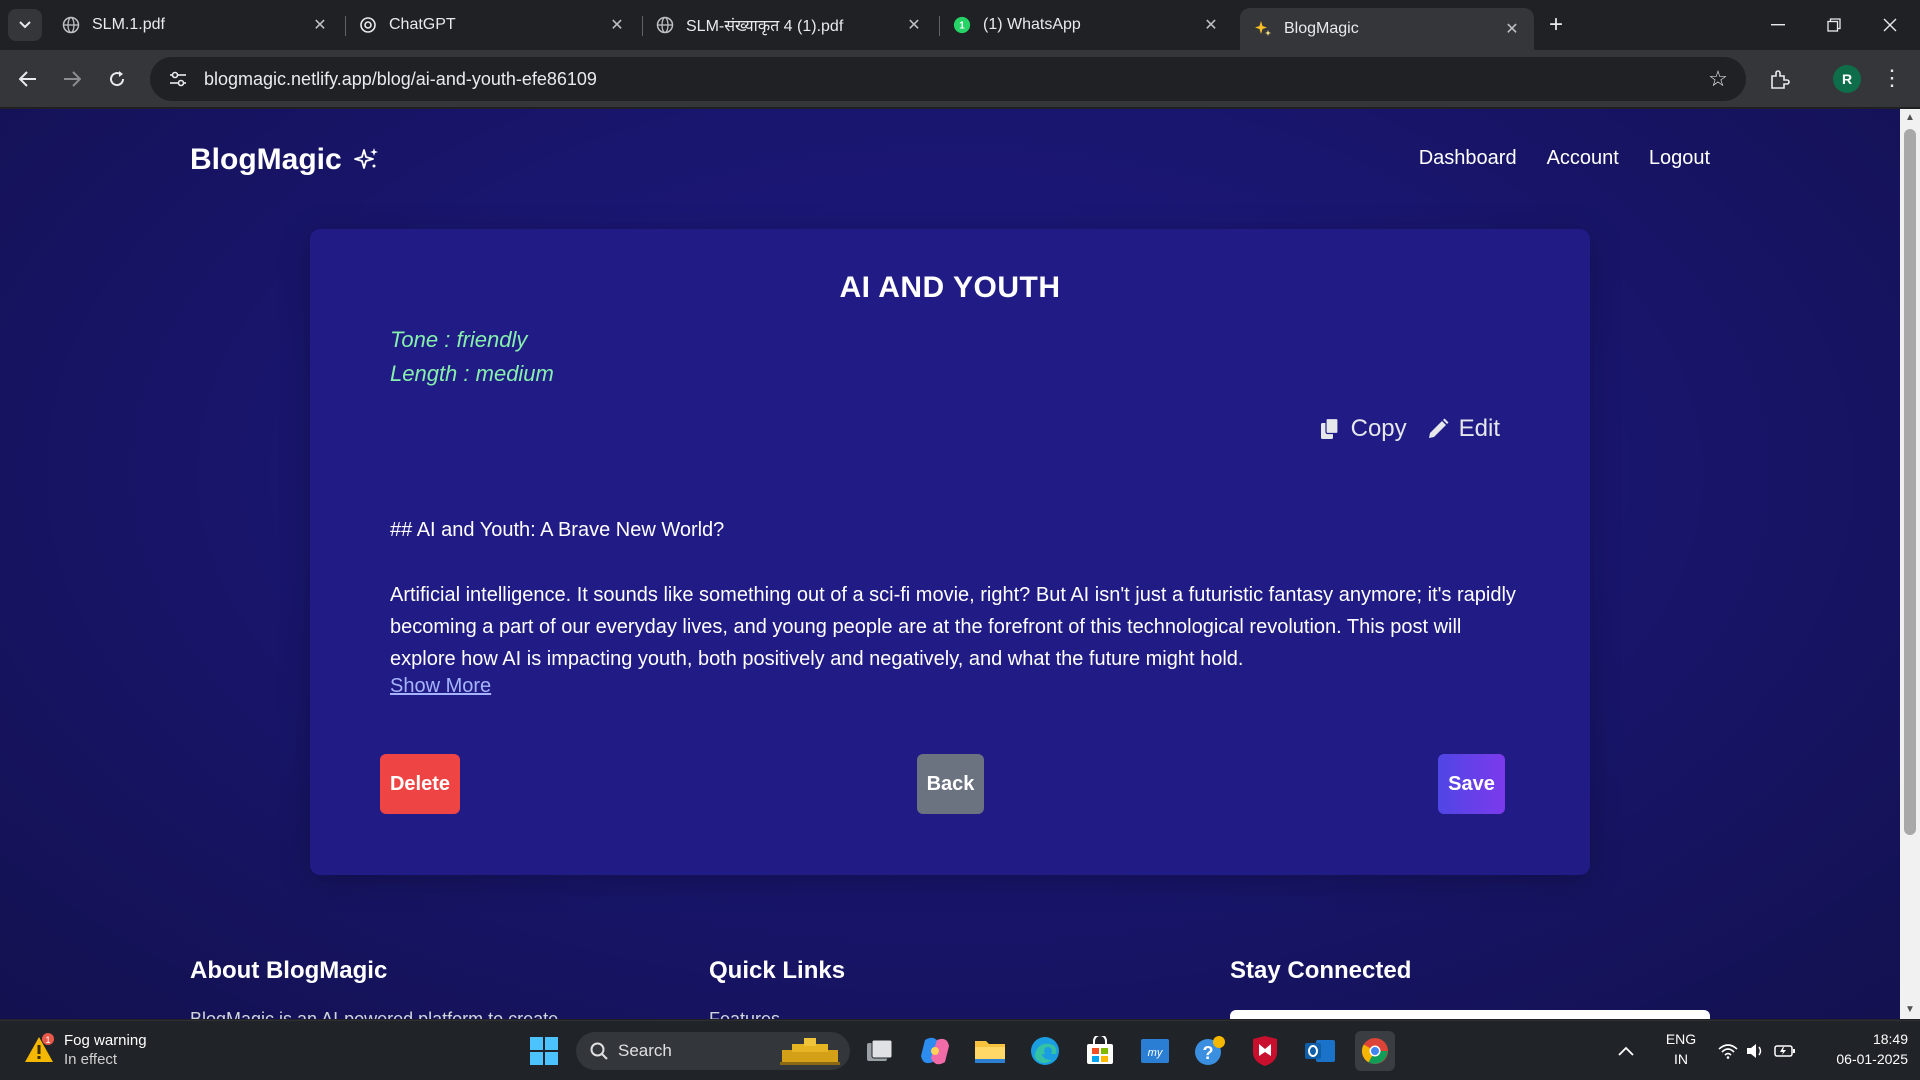  I want to click on clock-date: 06-01-2025, so click(1872, 1059).